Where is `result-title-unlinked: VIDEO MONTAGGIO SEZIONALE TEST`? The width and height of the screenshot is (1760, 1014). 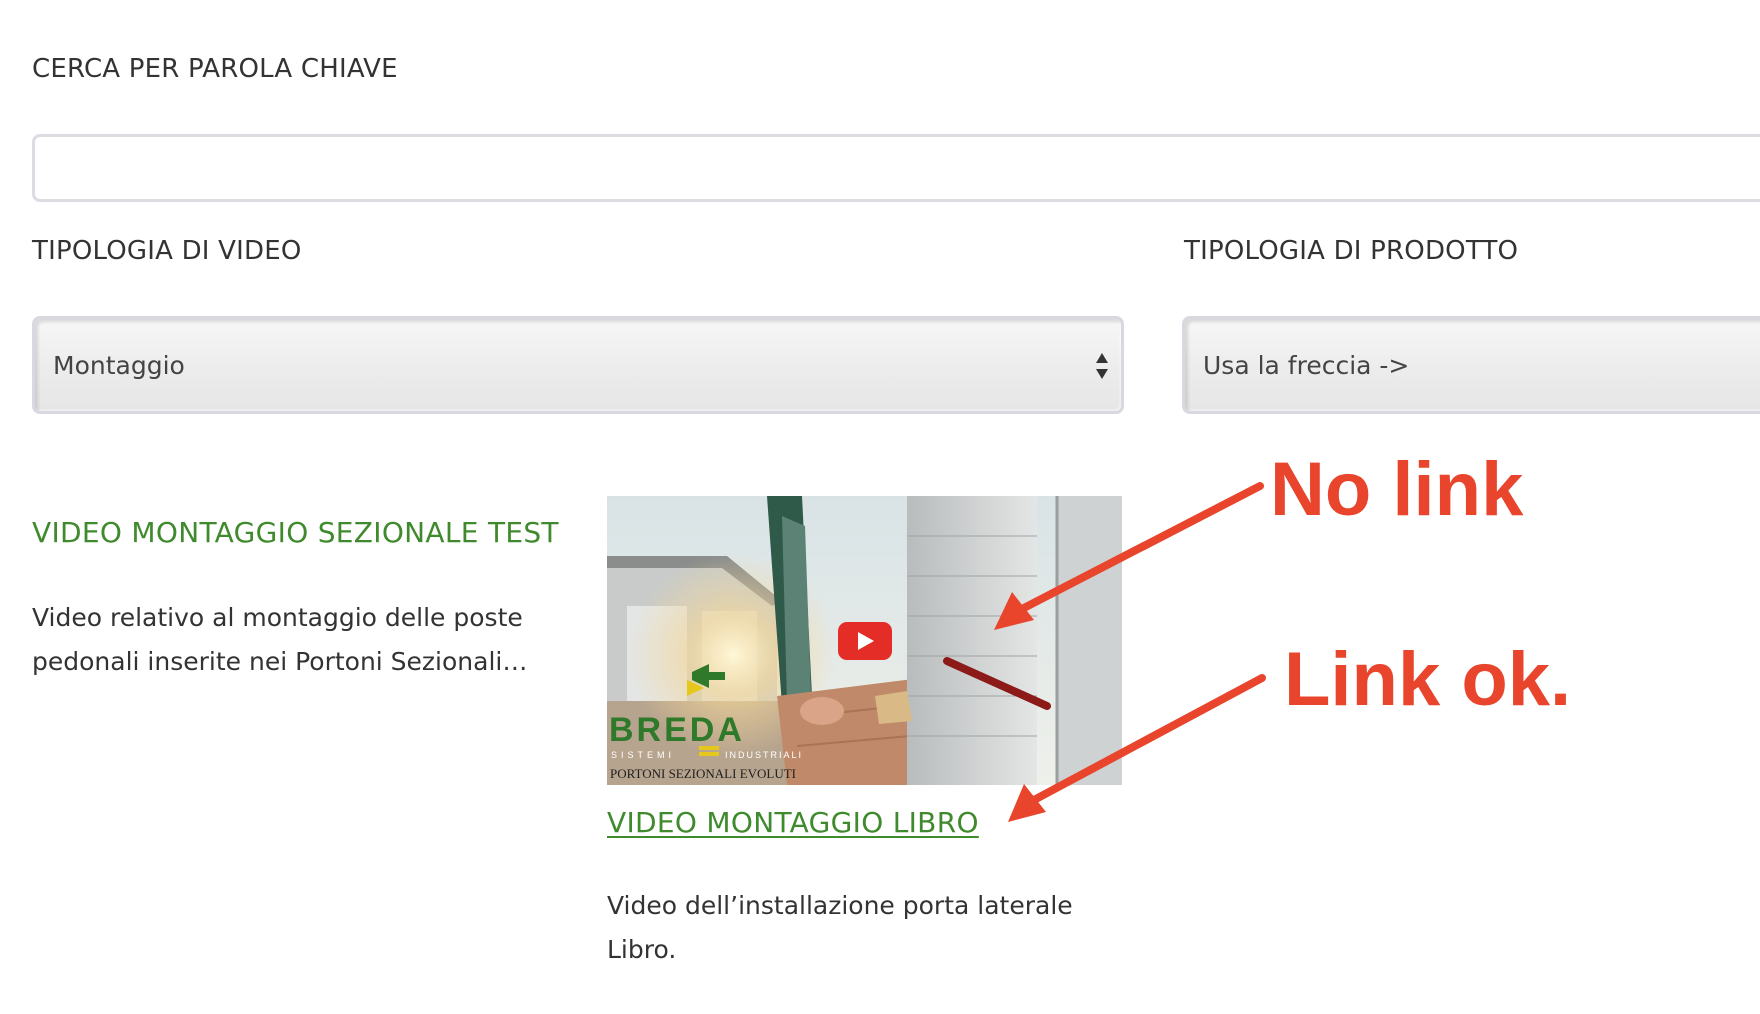 result-title-unlinked: VIDEO MONTAGGIO SEZIONALE TEST is located at coordinates (295, 532).